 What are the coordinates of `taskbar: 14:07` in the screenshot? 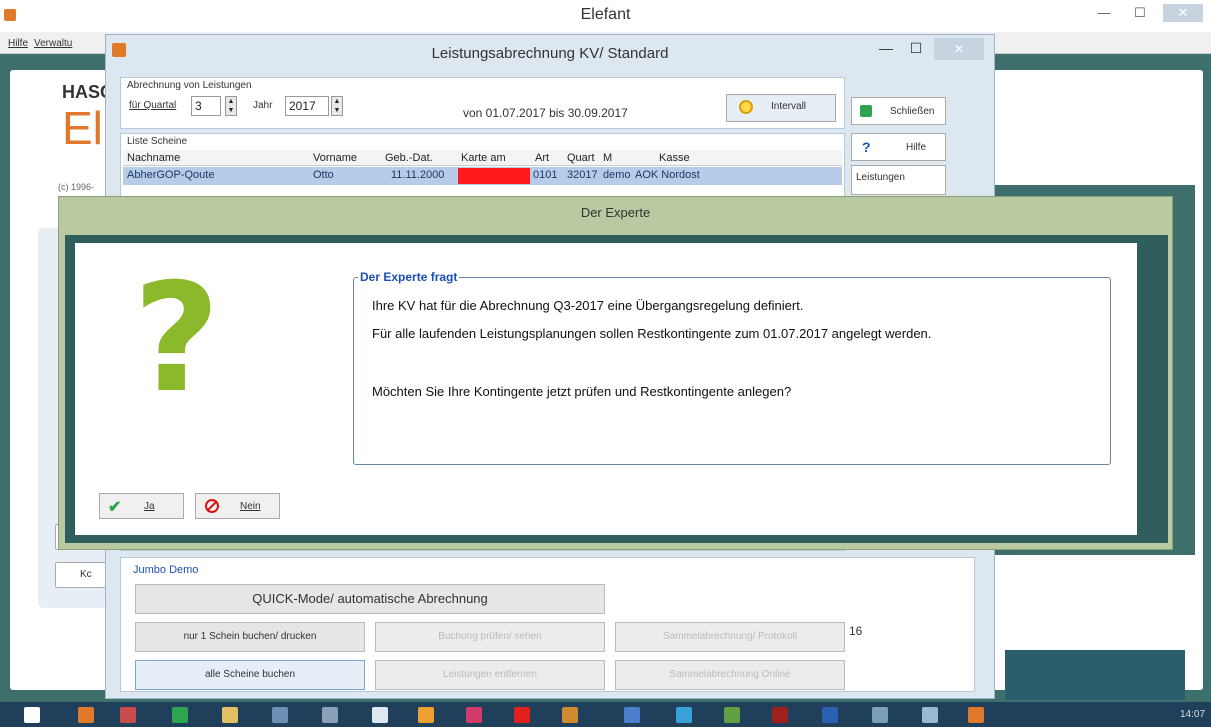 It's located at (605, 714).